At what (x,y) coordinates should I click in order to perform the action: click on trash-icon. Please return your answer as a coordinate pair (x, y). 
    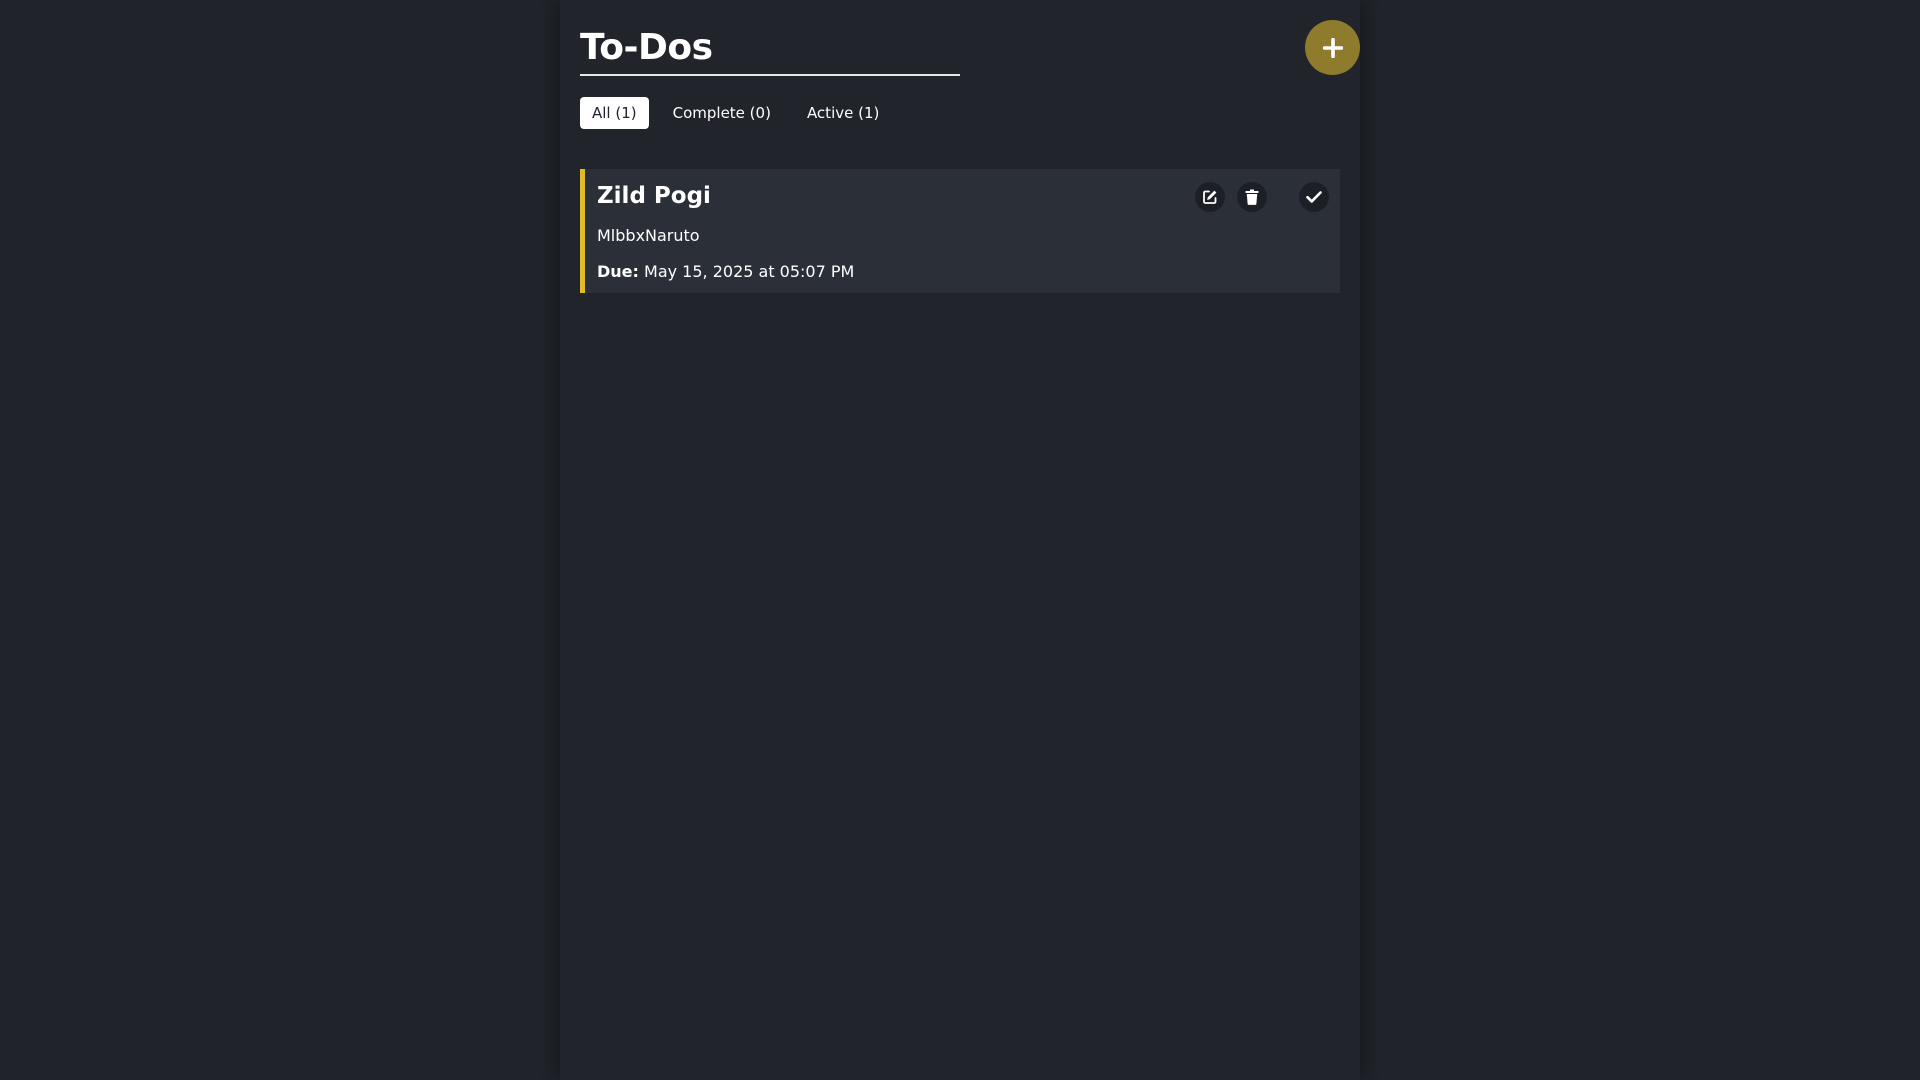
    Looking at the image, I should click on (1252, 197).